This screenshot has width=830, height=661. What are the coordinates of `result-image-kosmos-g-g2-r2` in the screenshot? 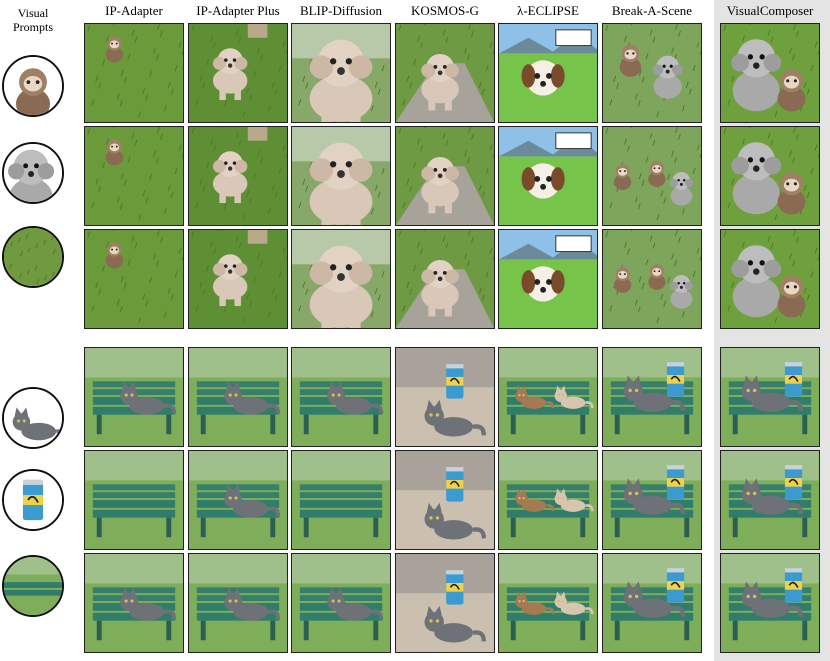 It's located at (445, 500).